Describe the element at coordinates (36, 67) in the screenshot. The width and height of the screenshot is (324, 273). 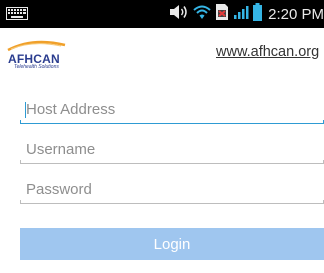
I see `logo-tagline: Telehealth Solutions` at that location.